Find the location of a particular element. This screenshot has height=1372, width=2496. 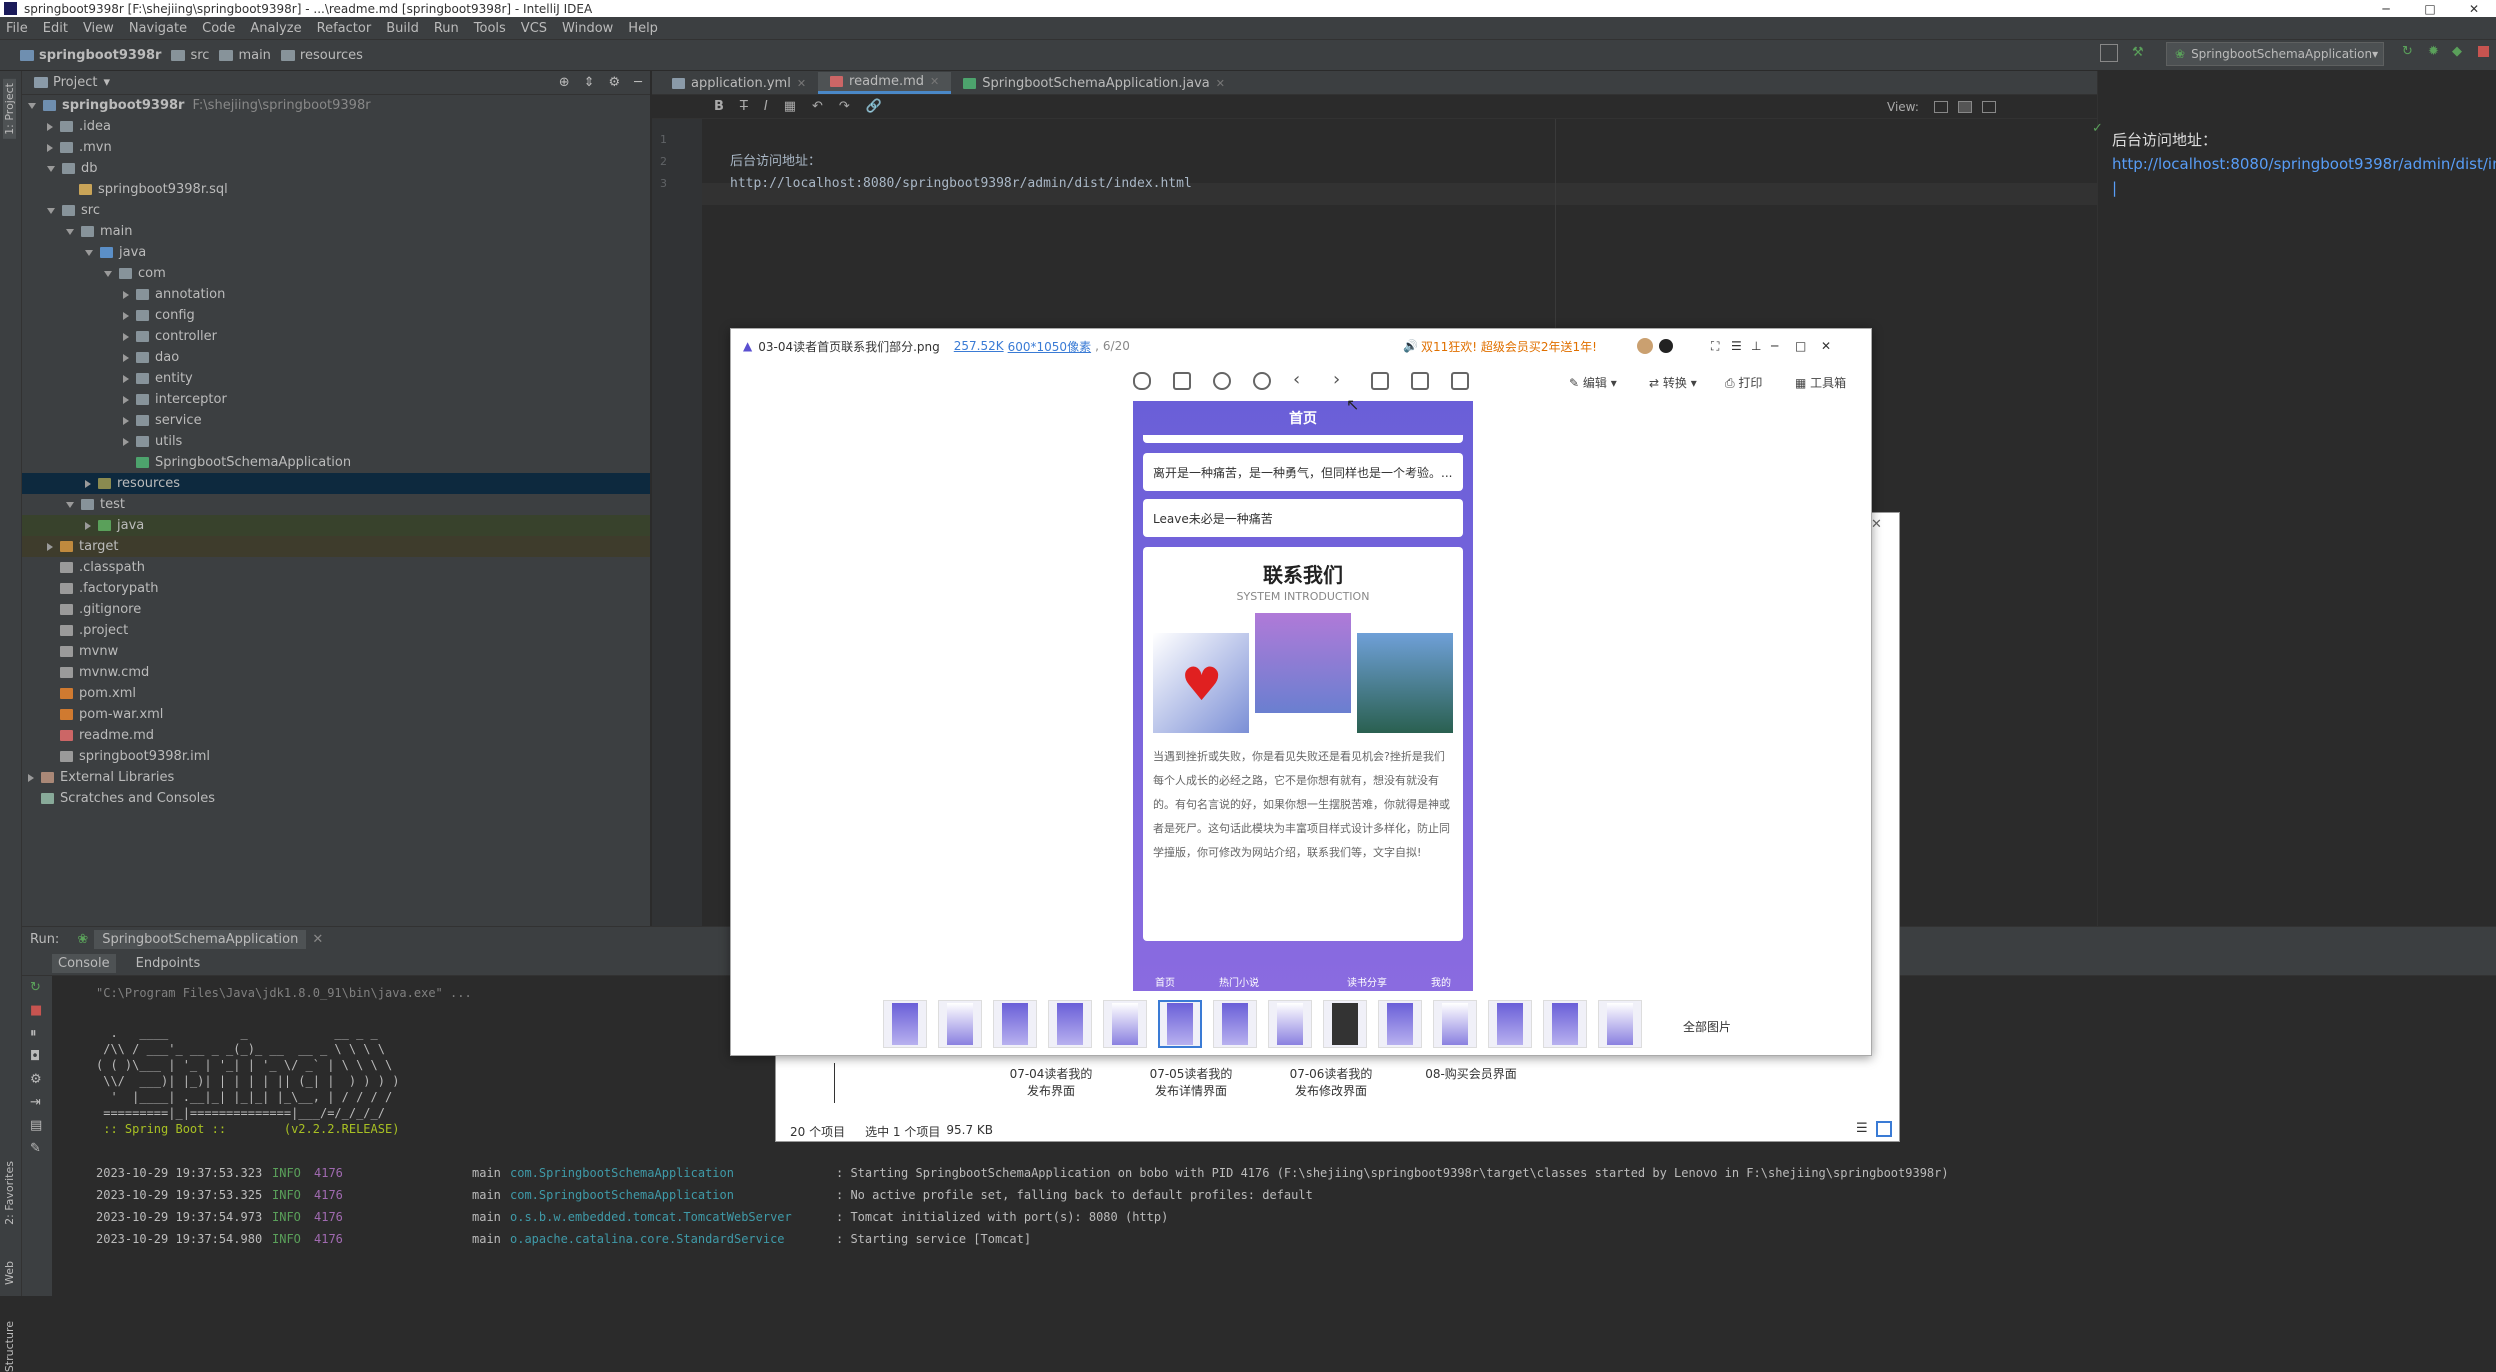

stop-icon is located at coordinates (2483, 51).